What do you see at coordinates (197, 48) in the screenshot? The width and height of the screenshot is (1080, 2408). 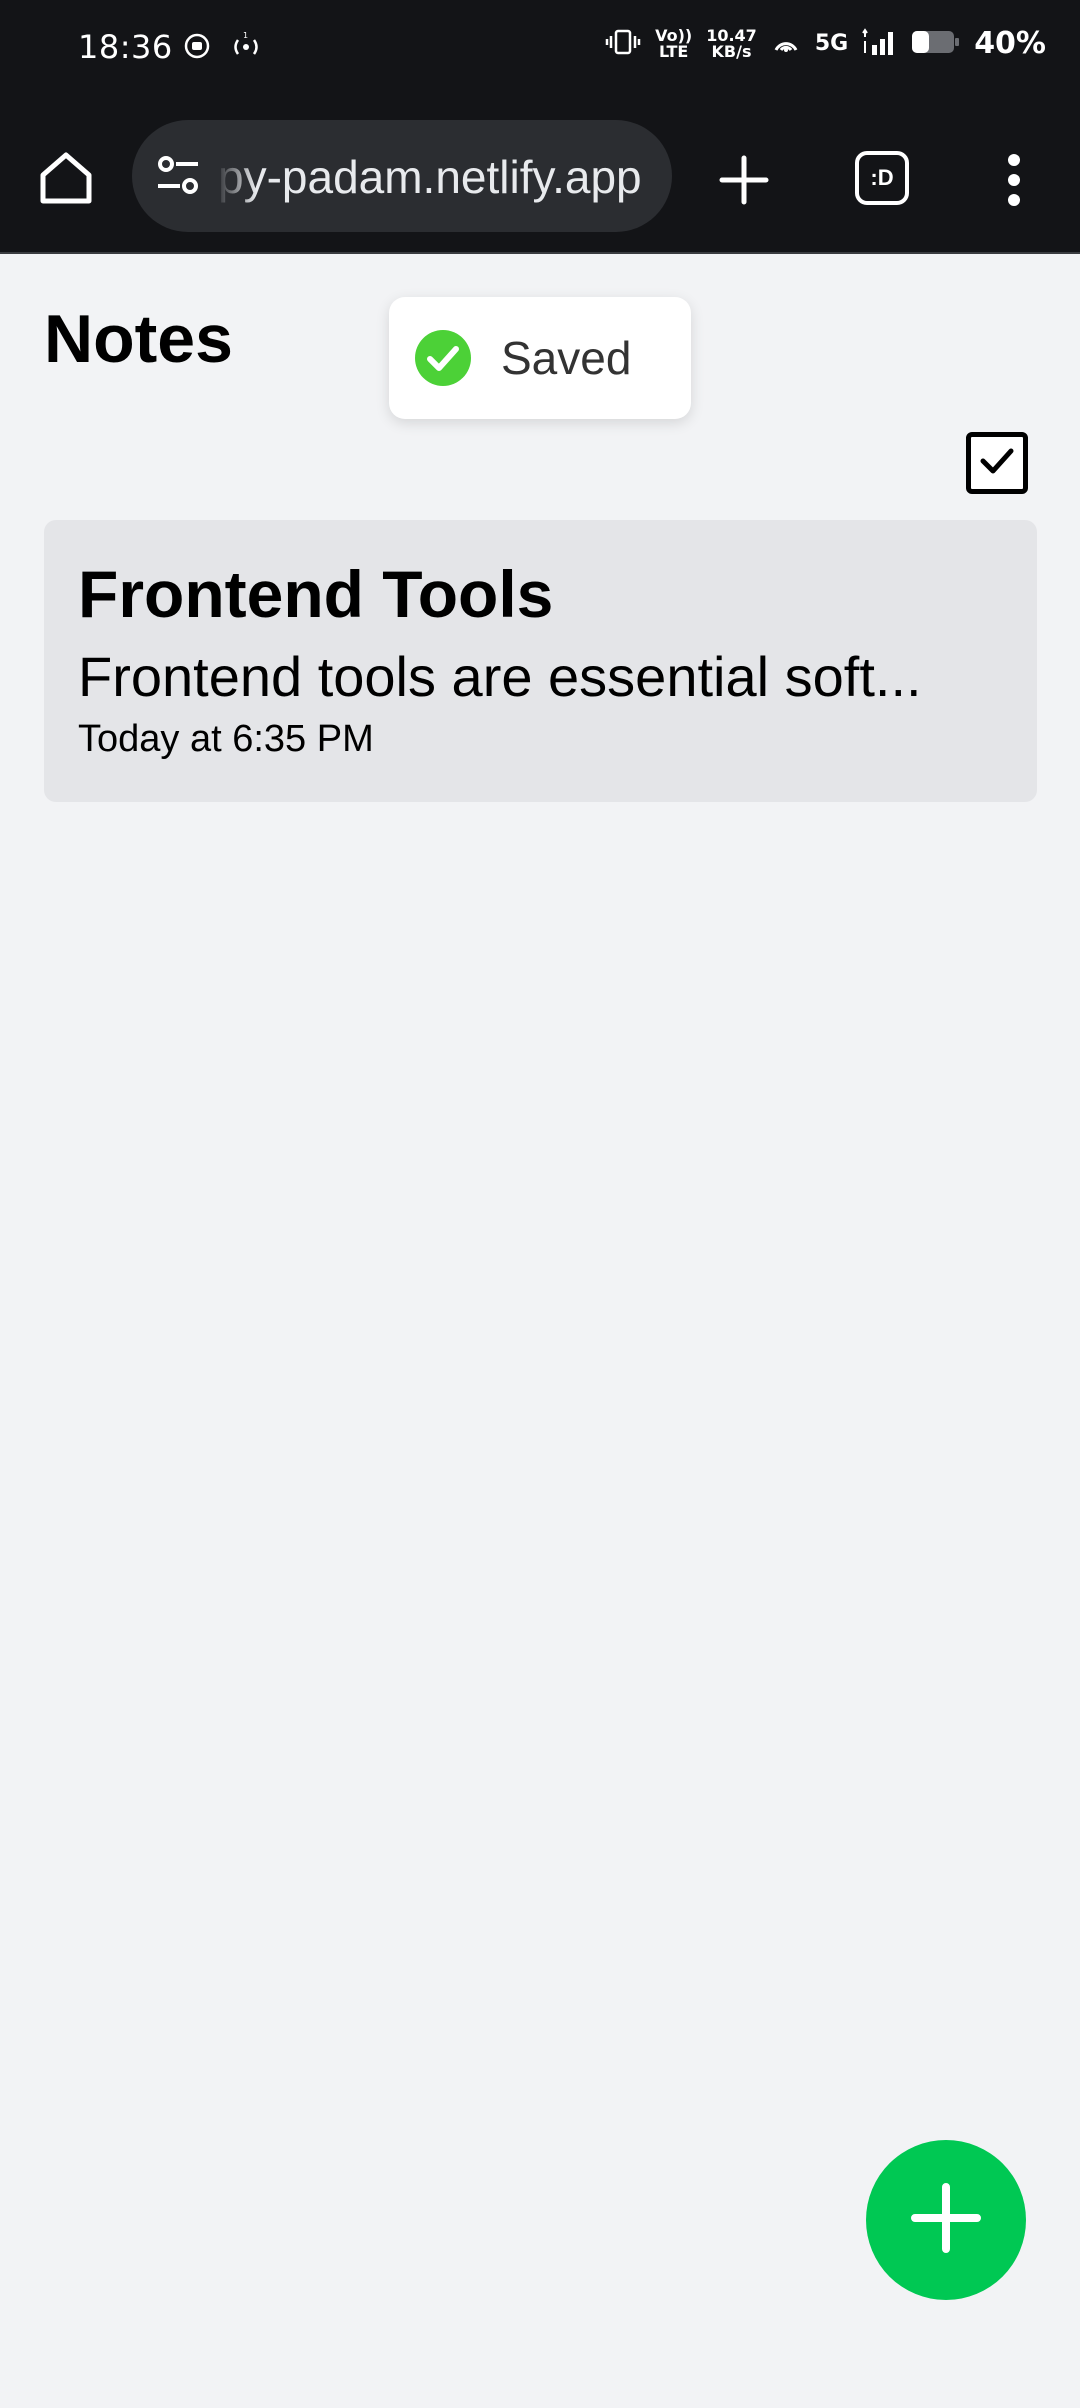 I see `screen-record-icon` at bounding box center [197, 48].